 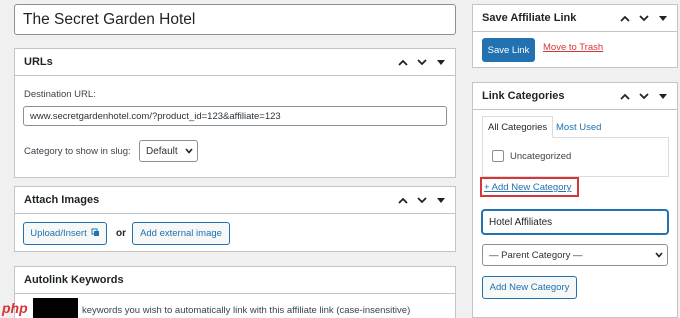 What do you see at coordinates (58, 233) in the screenshot?
I see `upload-insert-label: Upload/Insert` at bounding box center [58, 233].